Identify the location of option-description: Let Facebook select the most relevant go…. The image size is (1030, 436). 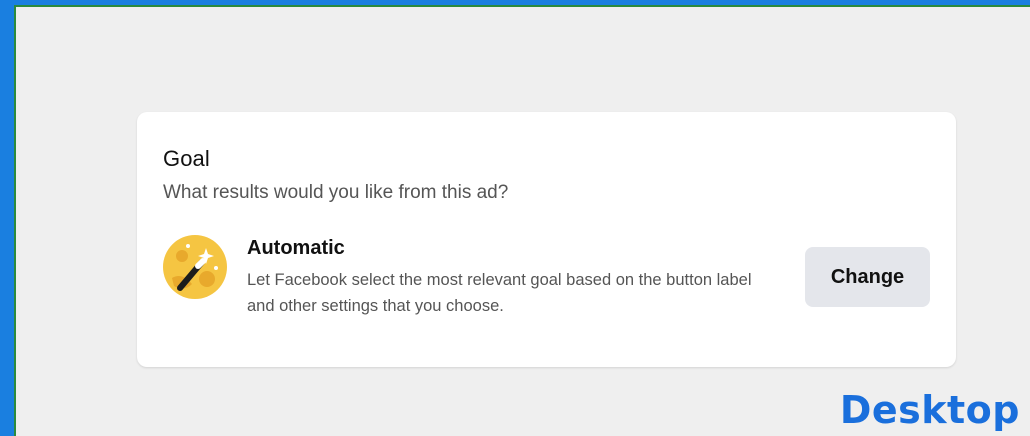
(499, 293).